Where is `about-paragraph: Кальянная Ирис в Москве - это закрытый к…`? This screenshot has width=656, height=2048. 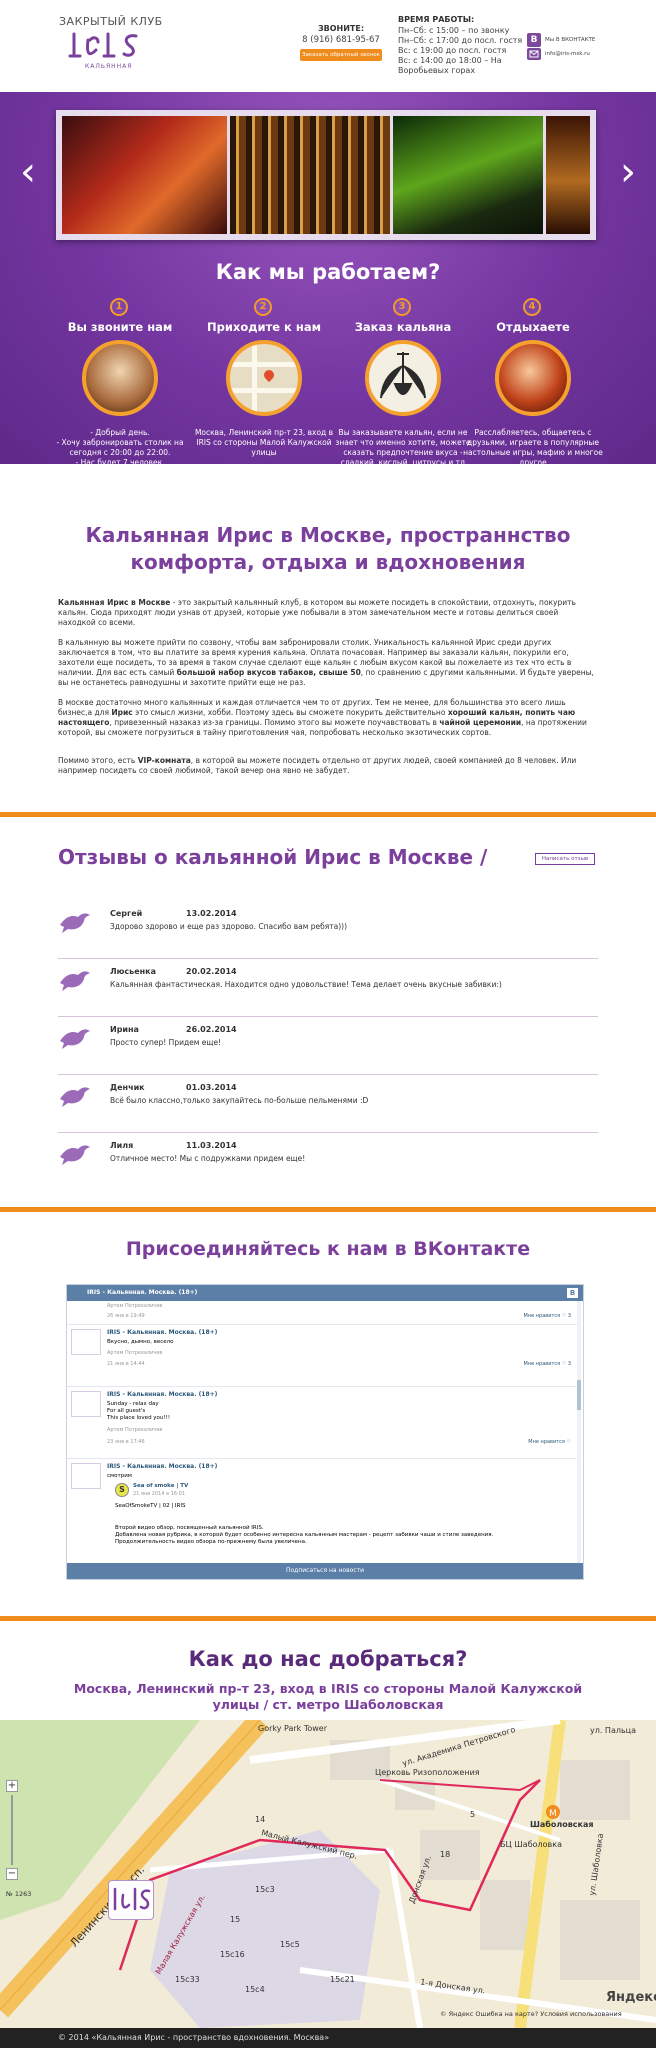
about-paragraph: Кальянная Ирис в Москве - это закрытый к… is located at coordinates (328, 613).